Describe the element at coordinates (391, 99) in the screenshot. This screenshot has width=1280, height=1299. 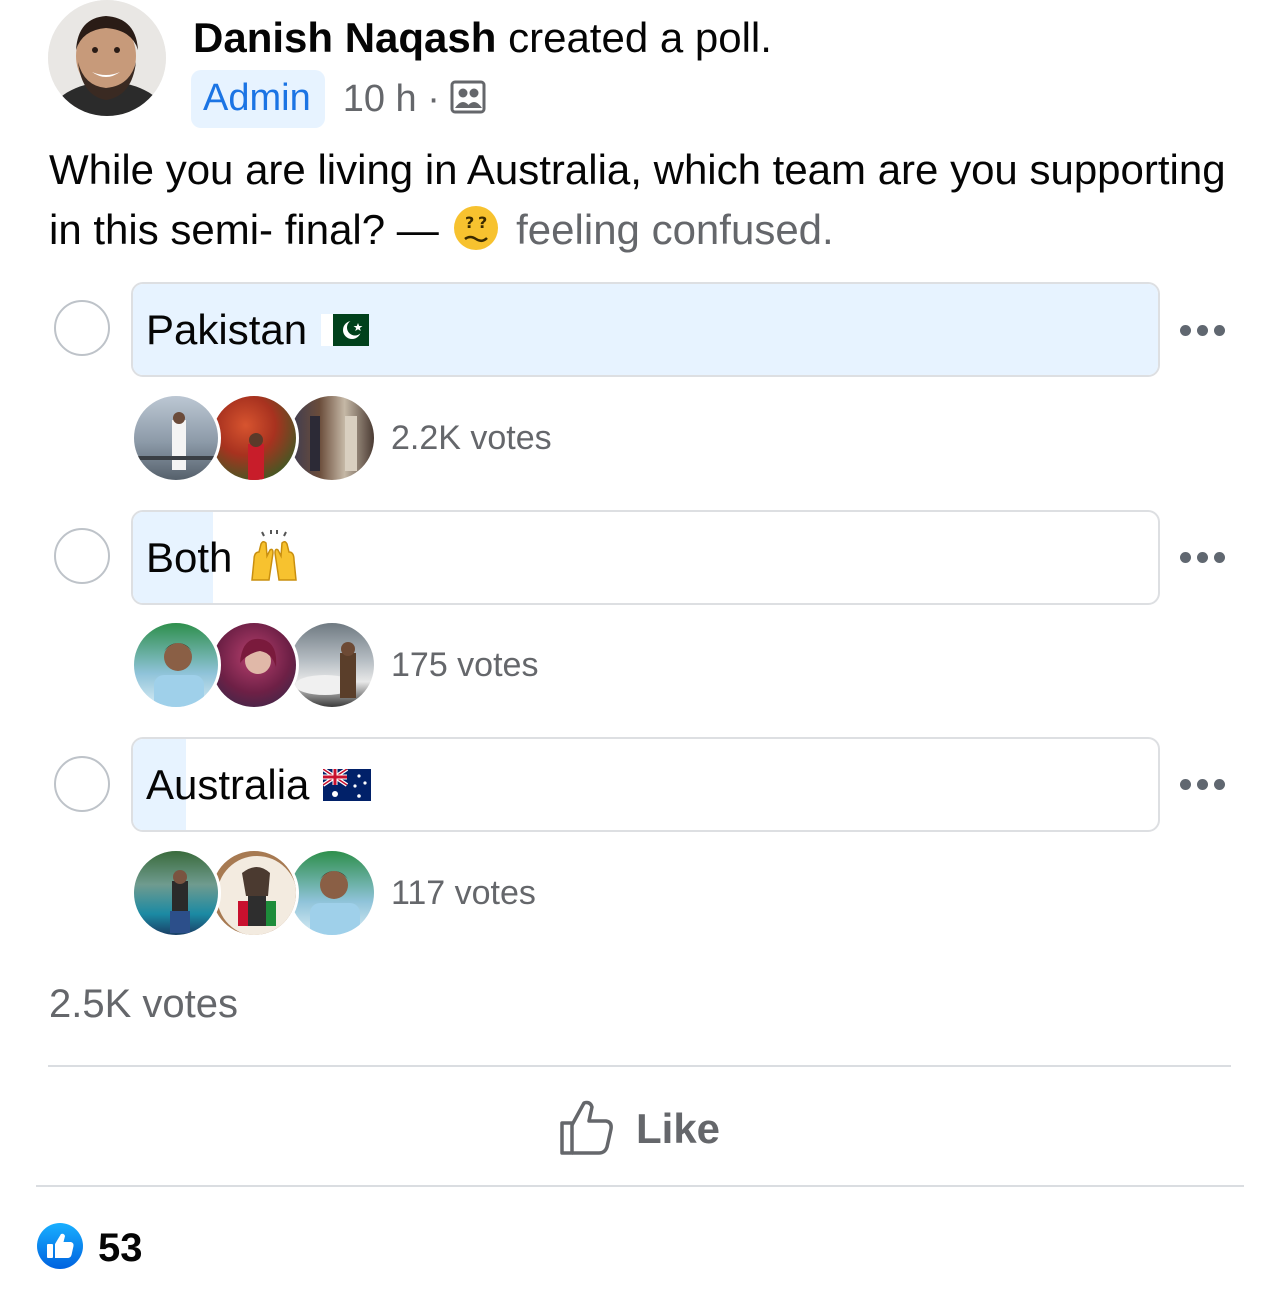
I see `post-timestamp: 10 h ·` at that location.